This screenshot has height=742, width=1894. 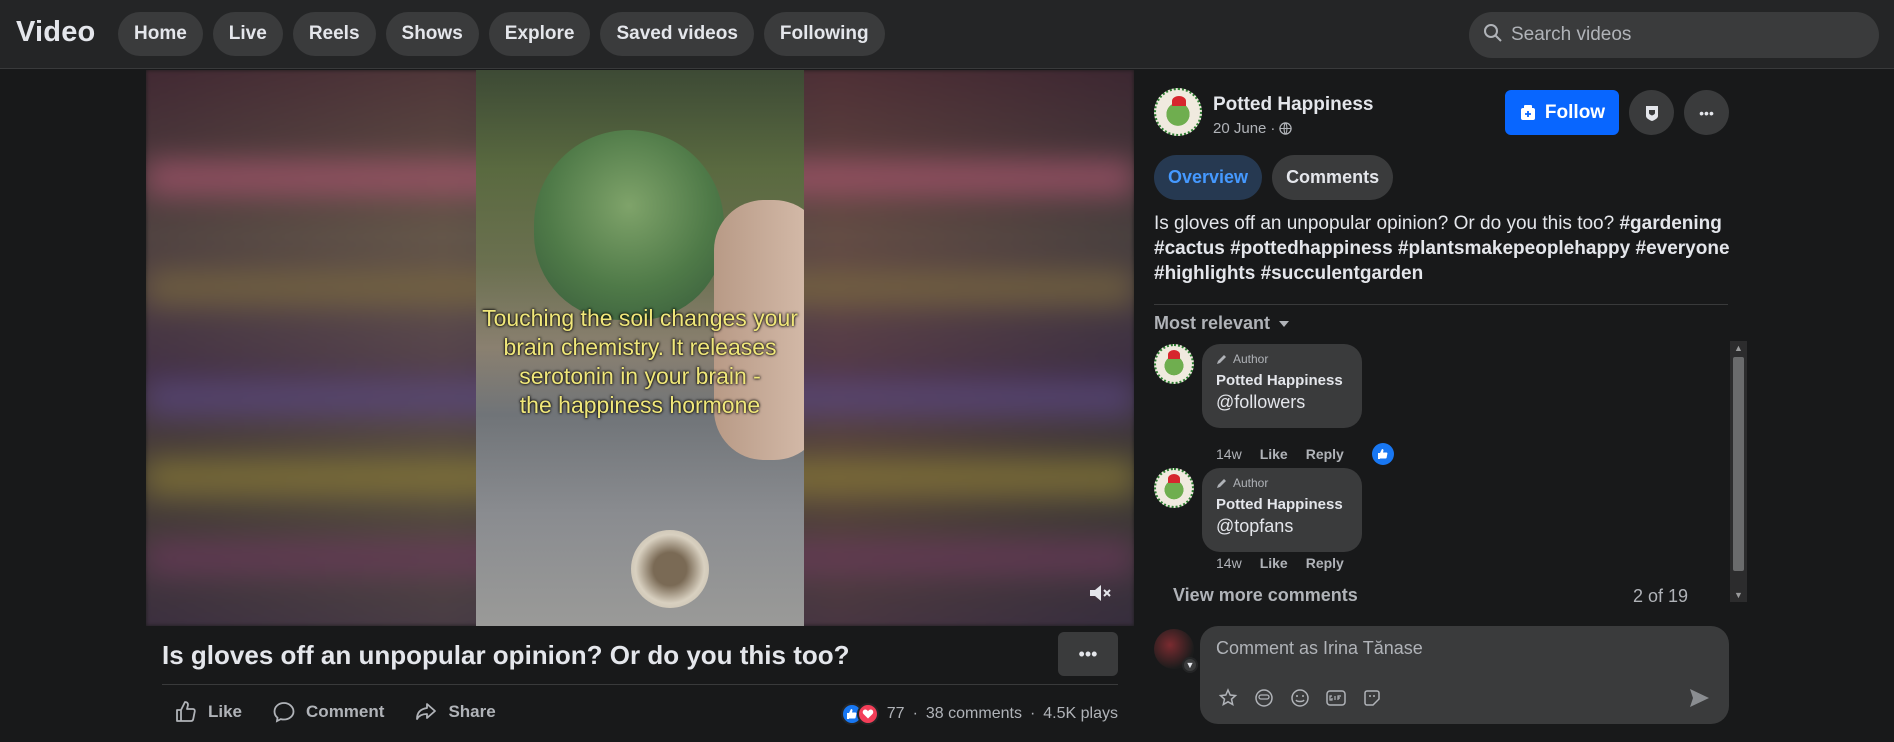 I want to click on video-more-button: •••, so click(x=1088, y=654).